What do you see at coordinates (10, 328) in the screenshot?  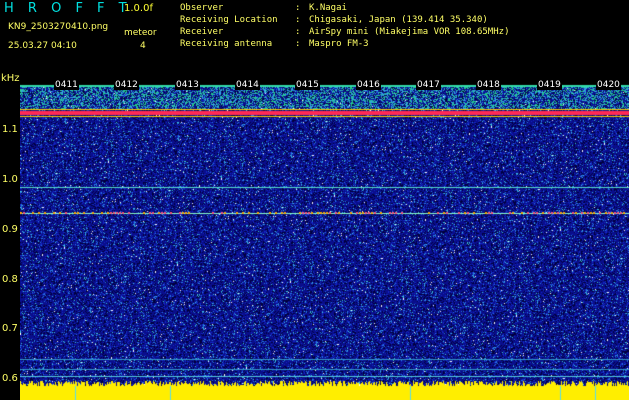 I see `y-tick-label: 0.7` at bounding box center [10, 328].